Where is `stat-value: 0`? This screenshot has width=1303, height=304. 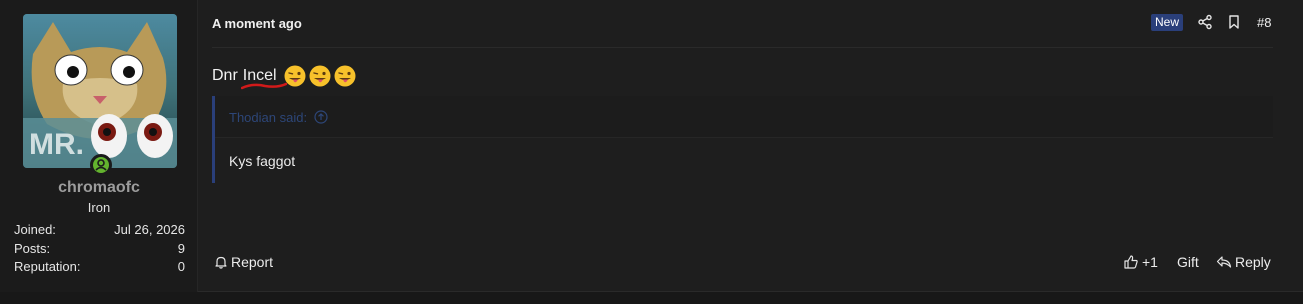
stat-value: 0 is located at coordinates (181, 266).